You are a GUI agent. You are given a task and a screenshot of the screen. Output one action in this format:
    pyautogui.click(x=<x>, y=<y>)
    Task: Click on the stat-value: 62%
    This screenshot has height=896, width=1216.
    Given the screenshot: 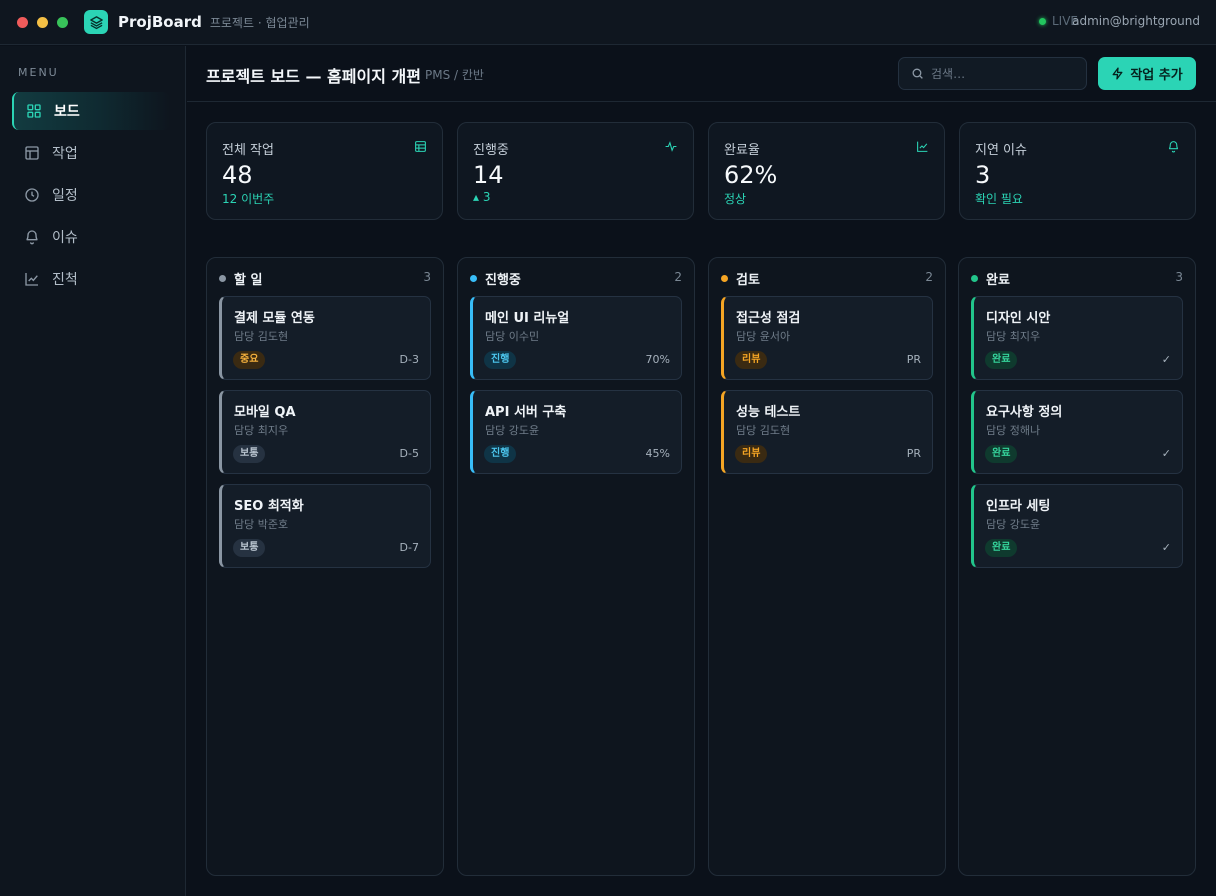 What is the action you would take?
    pyautogui.click(x=751, y=175)
    